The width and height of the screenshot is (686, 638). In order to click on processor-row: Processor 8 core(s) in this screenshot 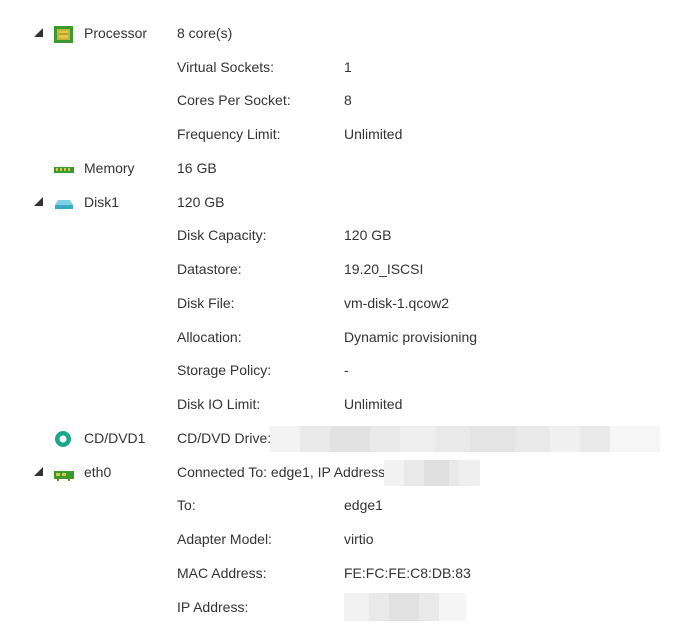, I will do `click(343, 34)`.